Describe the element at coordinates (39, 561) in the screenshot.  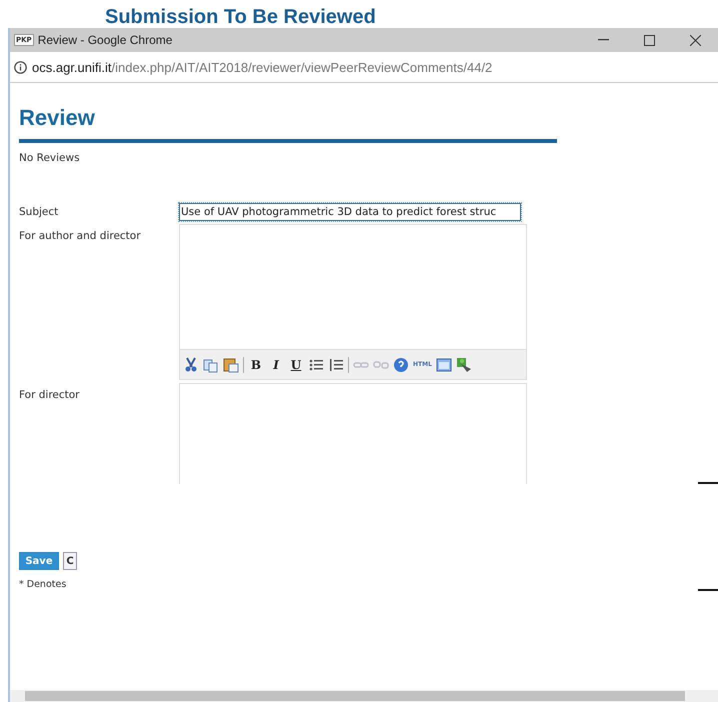
I see `save-button: Save` at that location.